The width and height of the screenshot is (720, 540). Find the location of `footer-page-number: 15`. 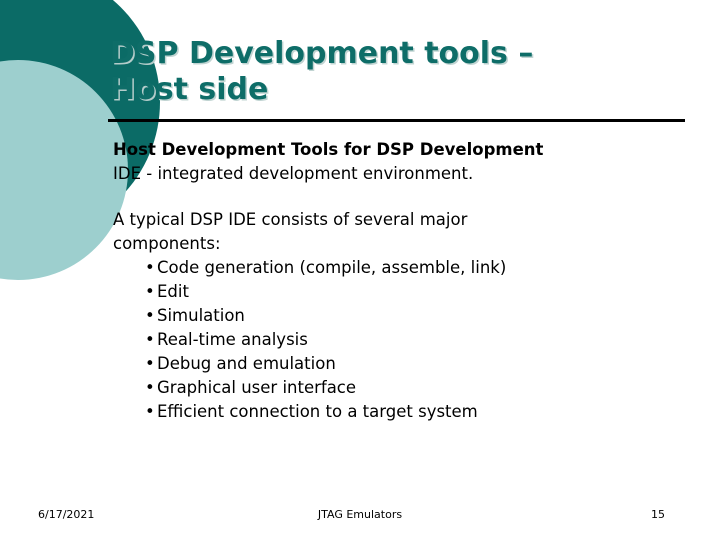

footer-page-number: 15 is located at coordinates (658, 514).